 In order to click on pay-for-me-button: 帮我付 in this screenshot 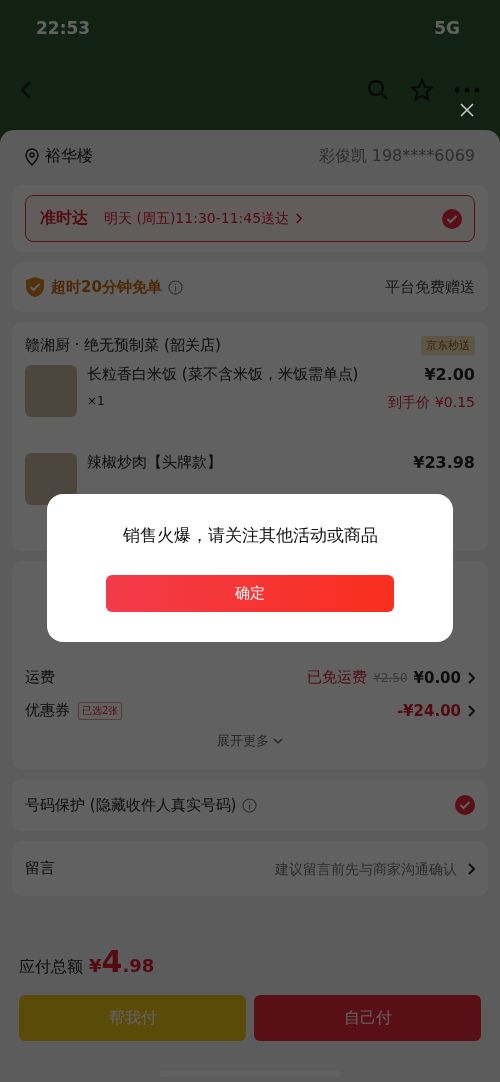, I will do `click(132, 1018)`.